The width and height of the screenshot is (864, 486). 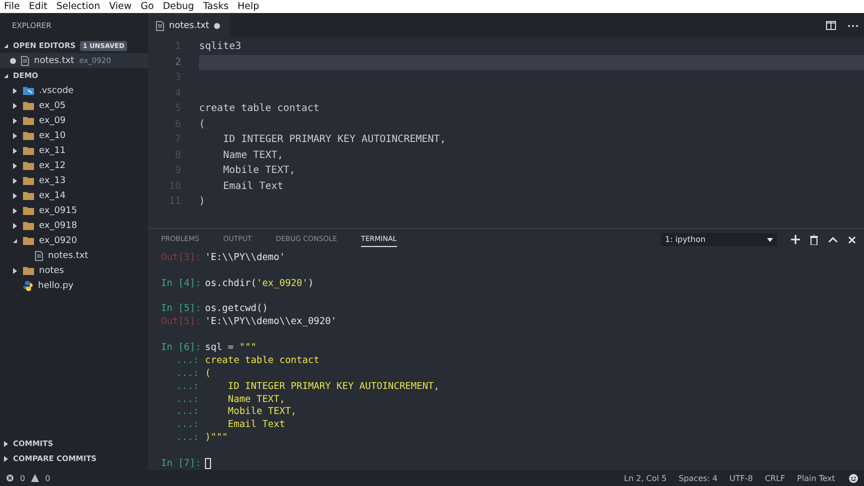 I want to click on code-text: Name TEXT,, so click(x=253, y=155).